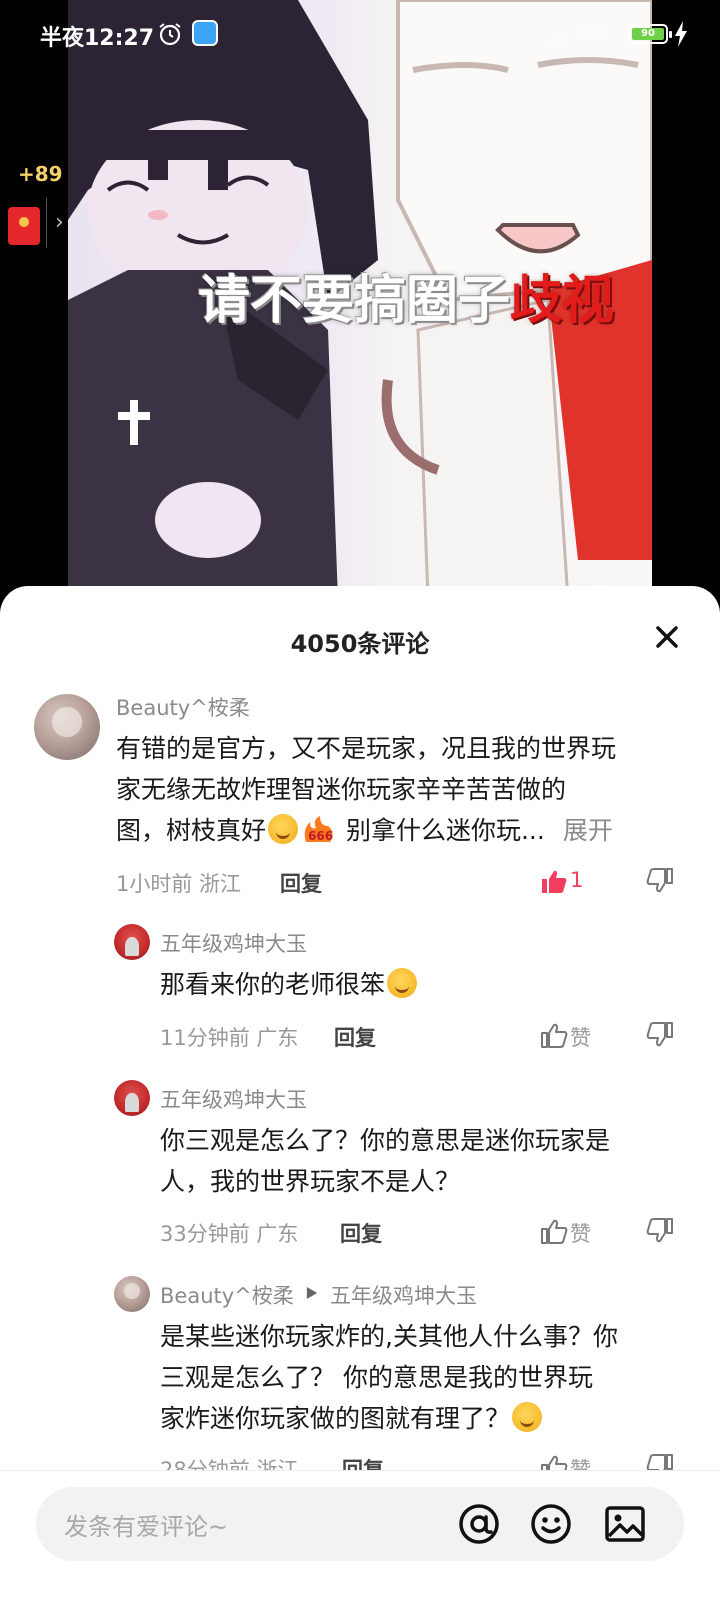  What do you see at coordinates (360, 35) in the screenshot?
I see `status-bar: 半夜12:27 90` at bounding box center [360, 35].